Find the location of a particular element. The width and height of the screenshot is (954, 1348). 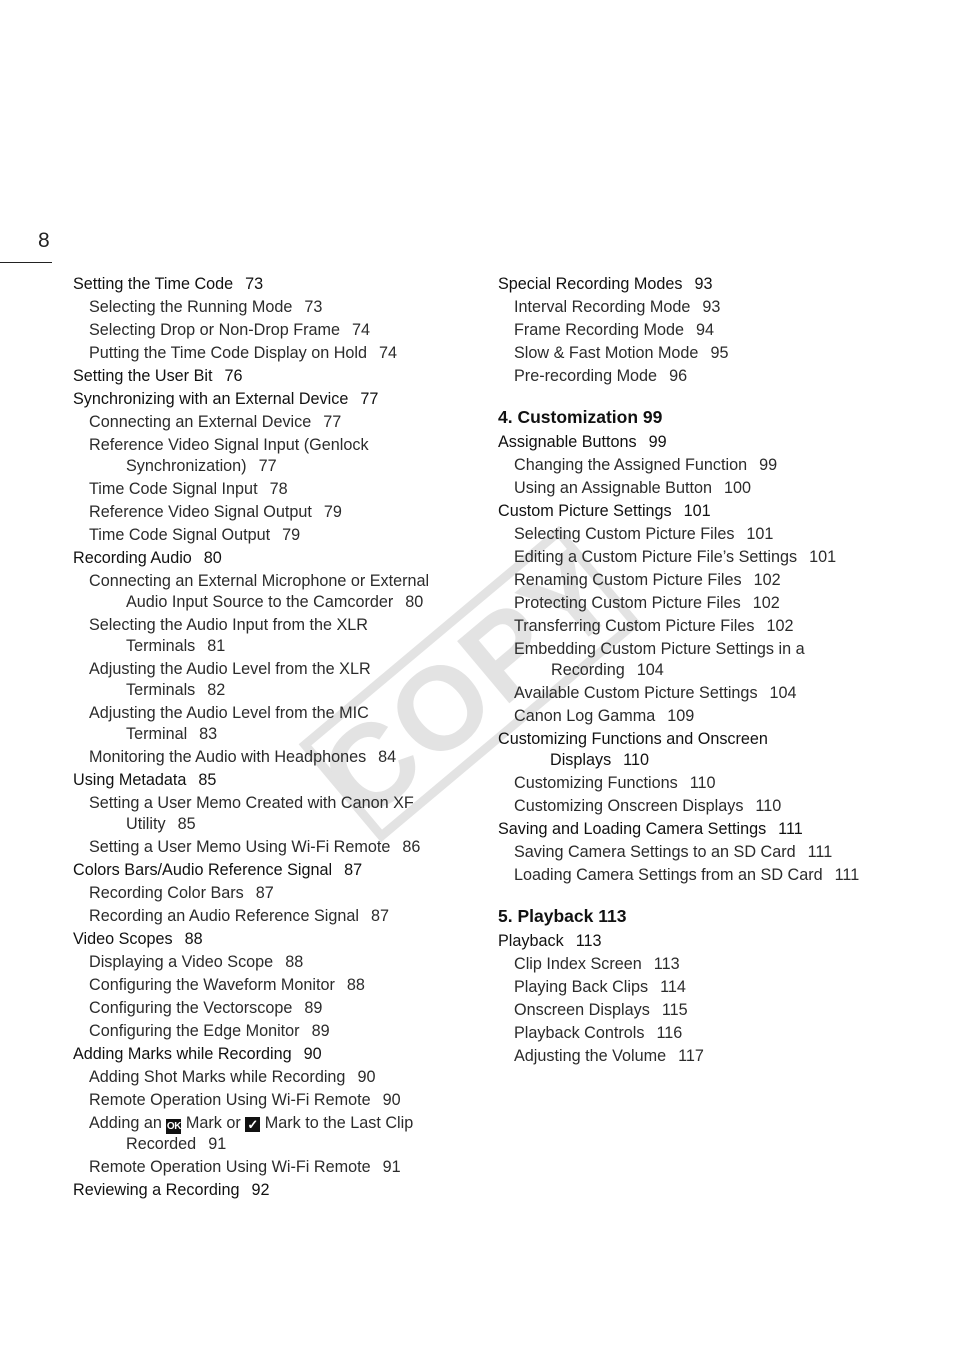

toc-subentry: Remote Operation Using Wi-Fi Remote 90 is located at coordinates (273, 1100).